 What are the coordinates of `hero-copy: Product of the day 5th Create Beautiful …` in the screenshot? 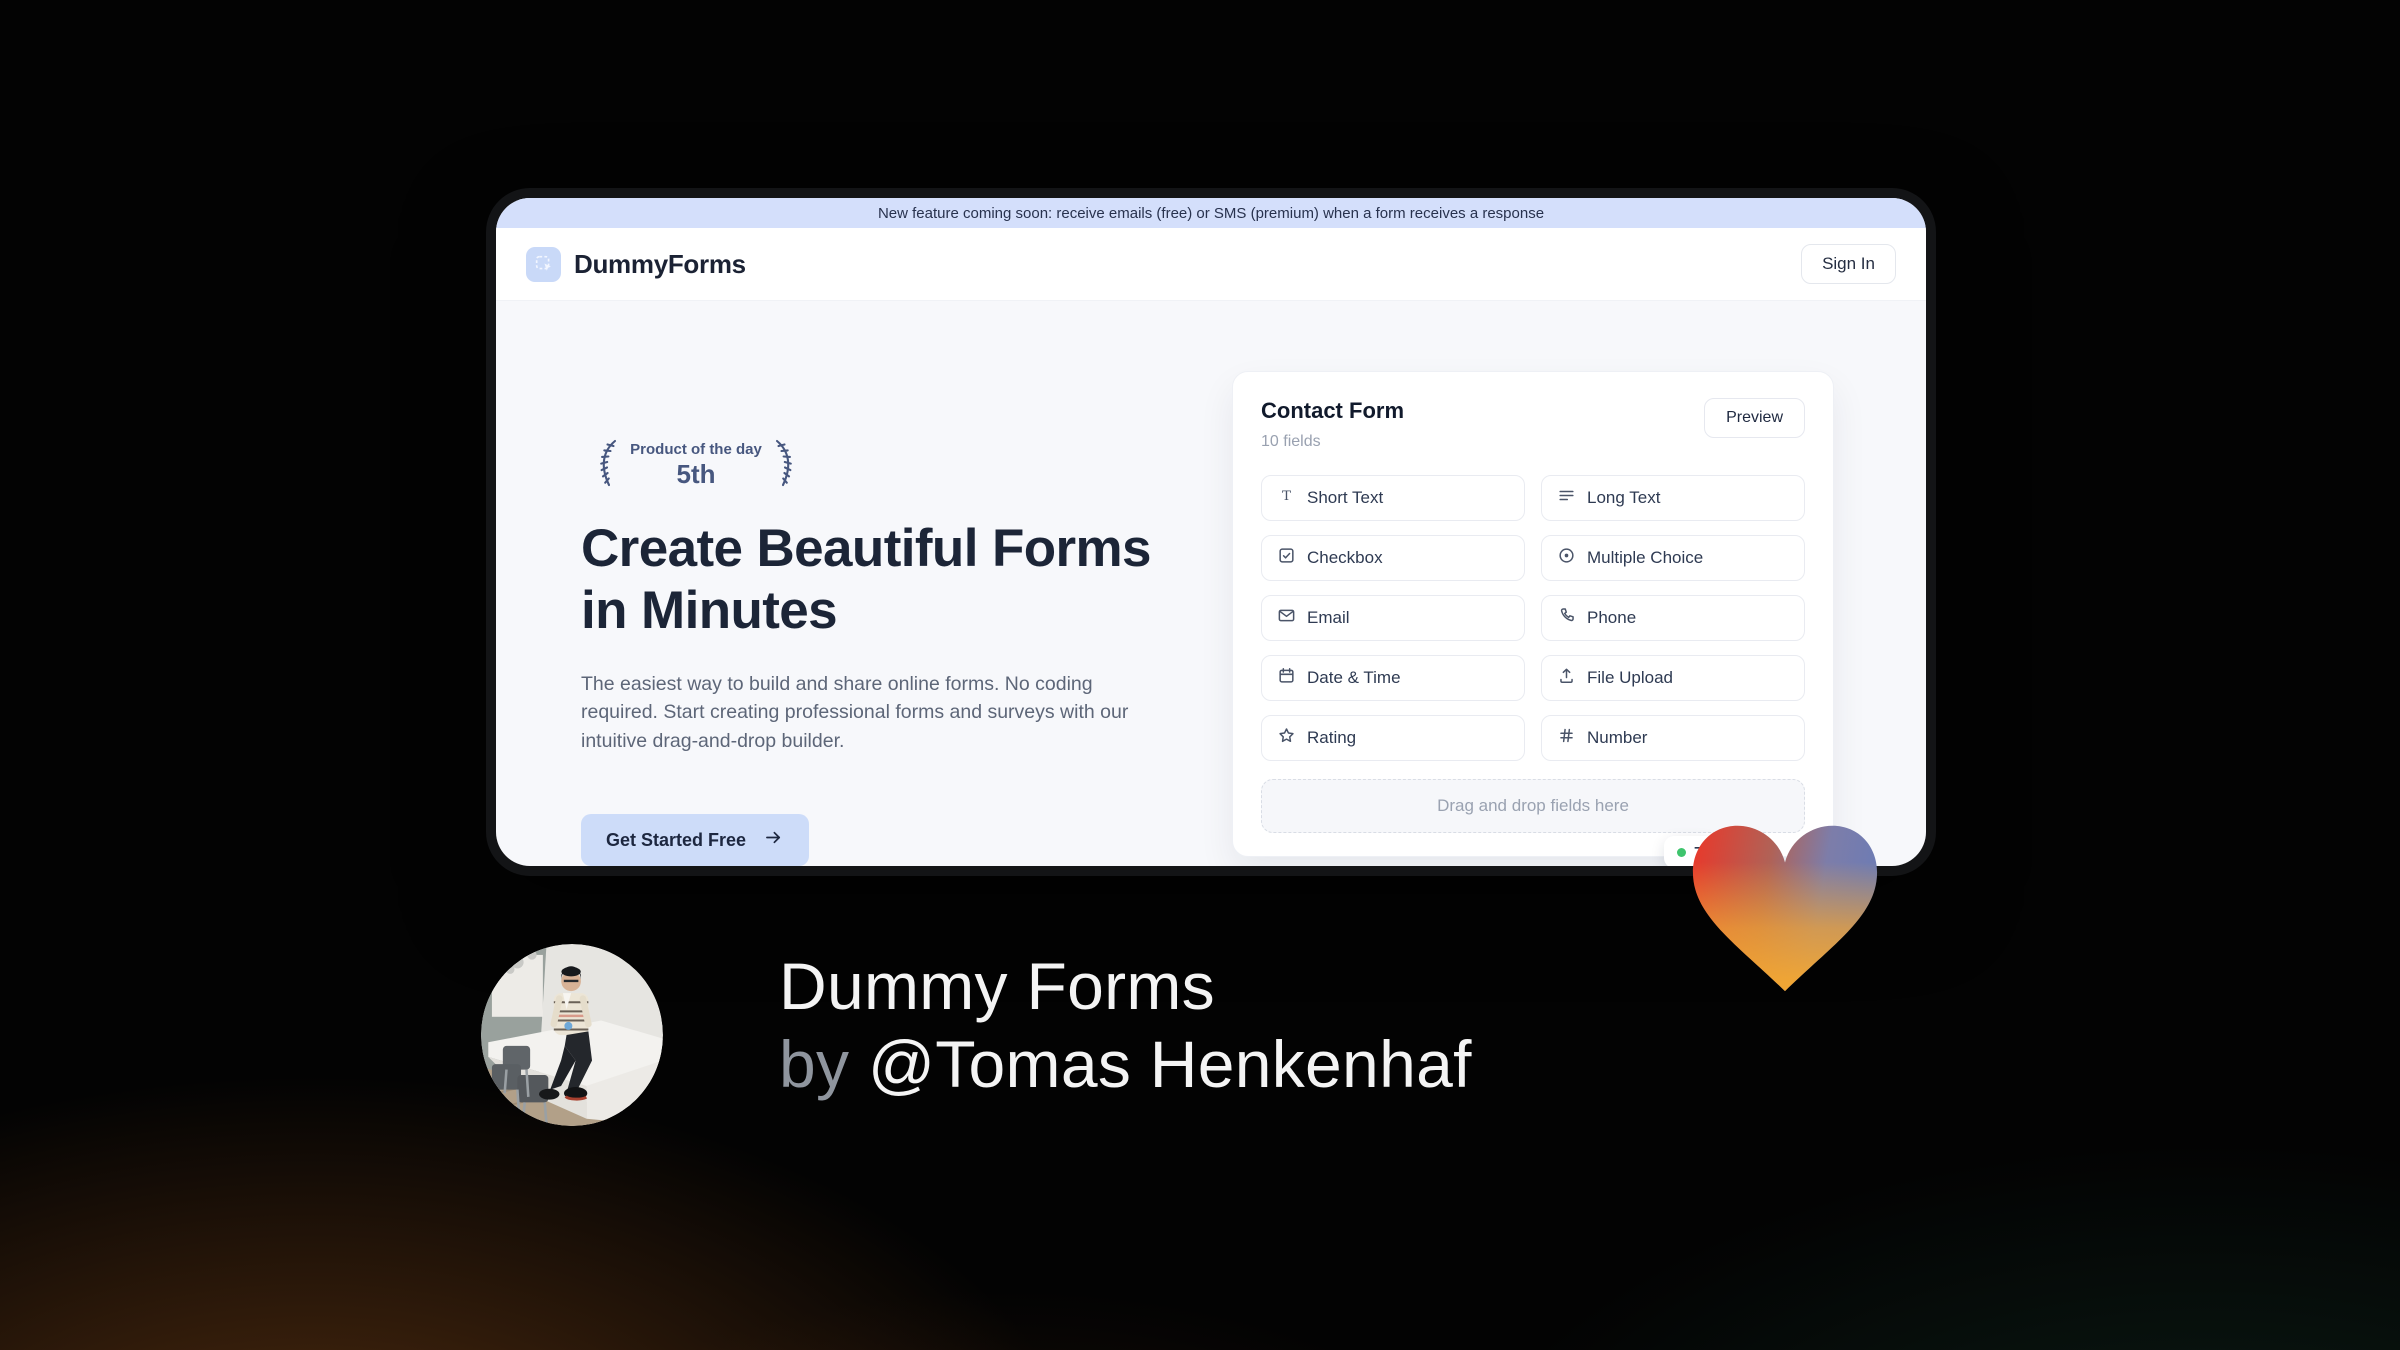 It's located at (881, 651).